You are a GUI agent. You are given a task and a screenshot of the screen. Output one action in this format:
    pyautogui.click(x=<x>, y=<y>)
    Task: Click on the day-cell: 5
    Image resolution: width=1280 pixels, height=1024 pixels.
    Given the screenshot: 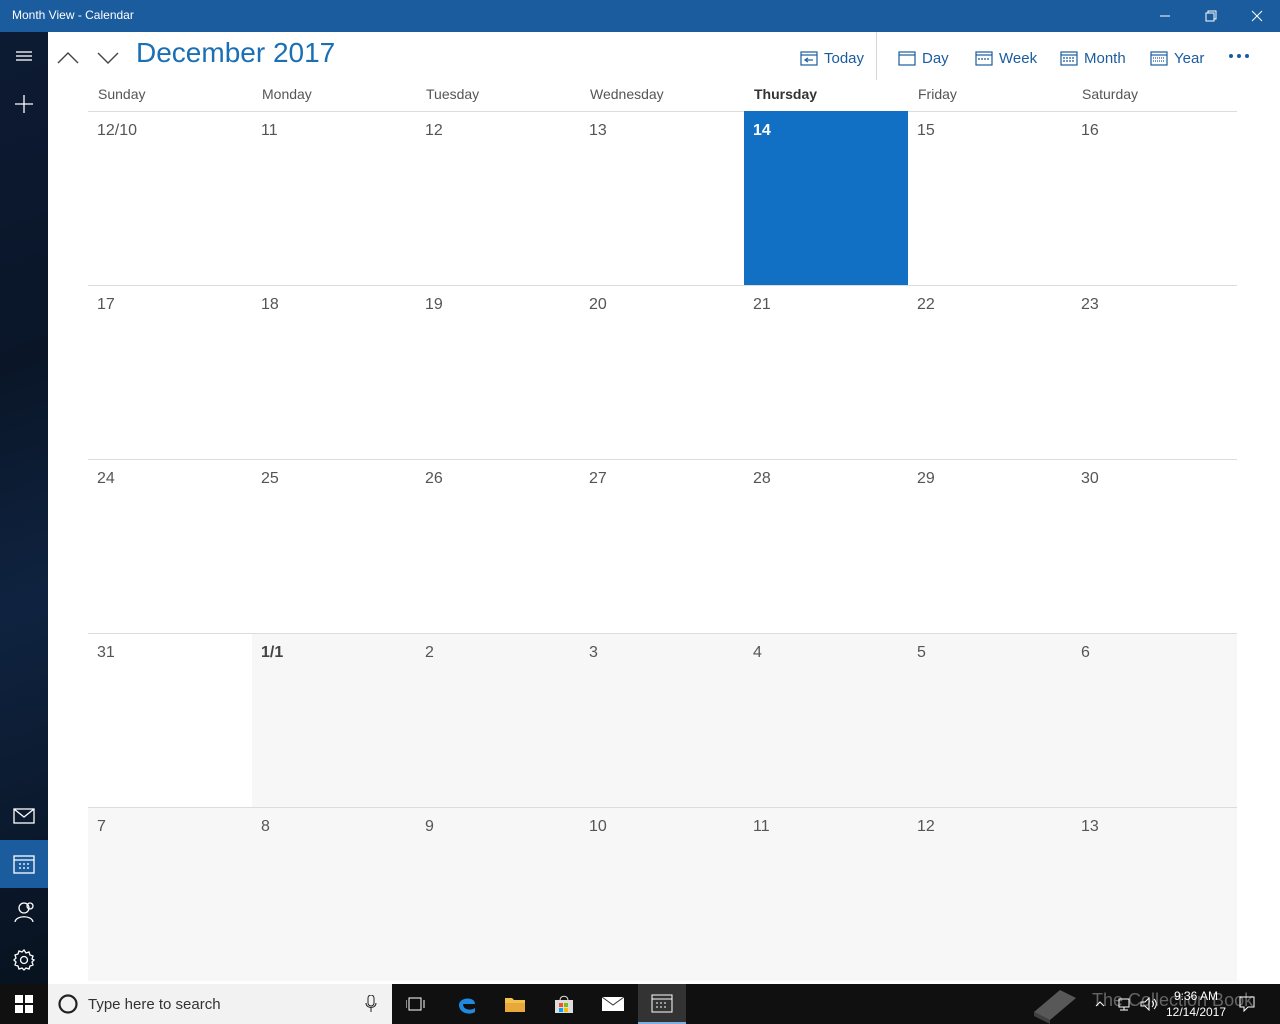 What is the action you would take?
    pyautogui.click(x=990, y=720)
    